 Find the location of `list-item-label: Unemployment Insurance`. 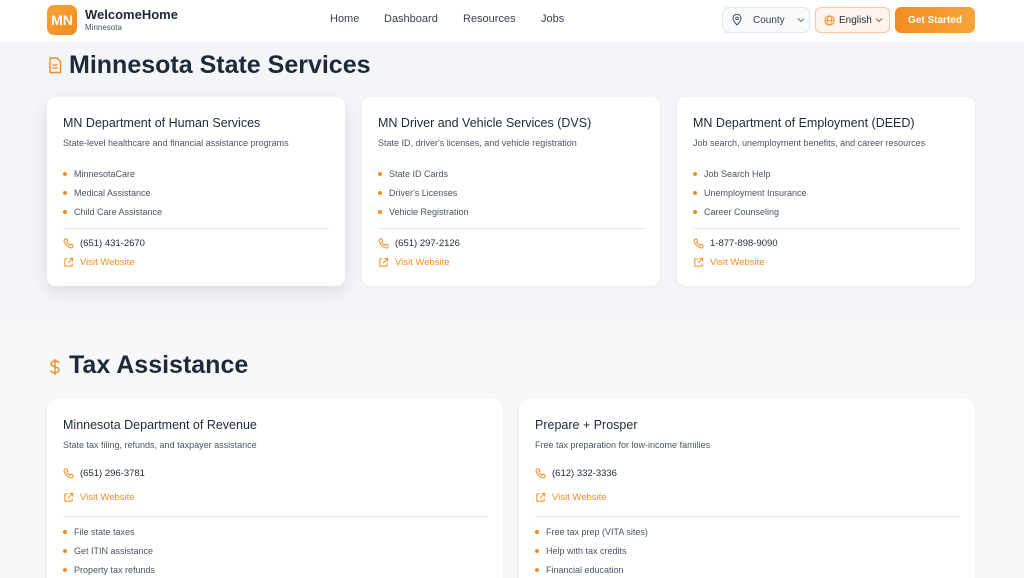

list-item-label: Unemployment Insurance is located at coordinates (755, 192).